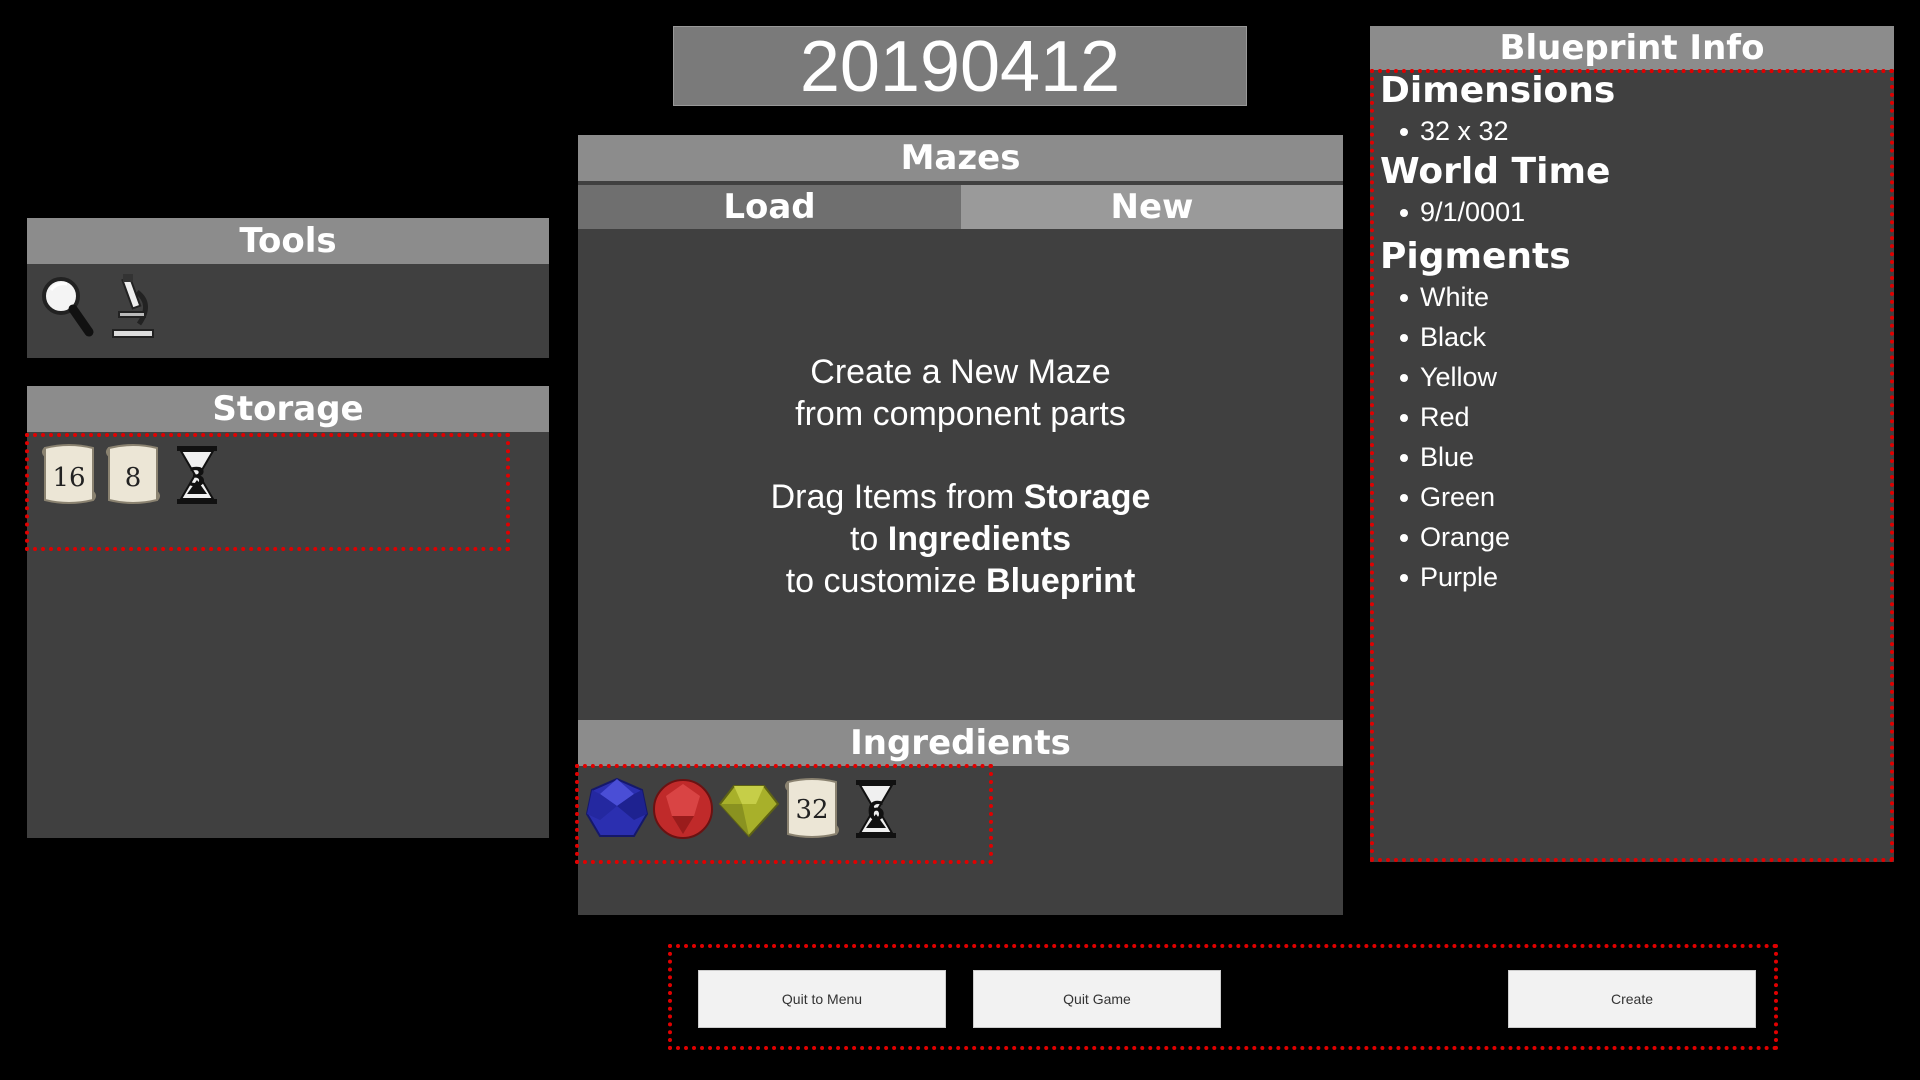 This screenshot has width=1920, height=1080. I want to click on ingredients-title: Ingredients, so click(960, 743).